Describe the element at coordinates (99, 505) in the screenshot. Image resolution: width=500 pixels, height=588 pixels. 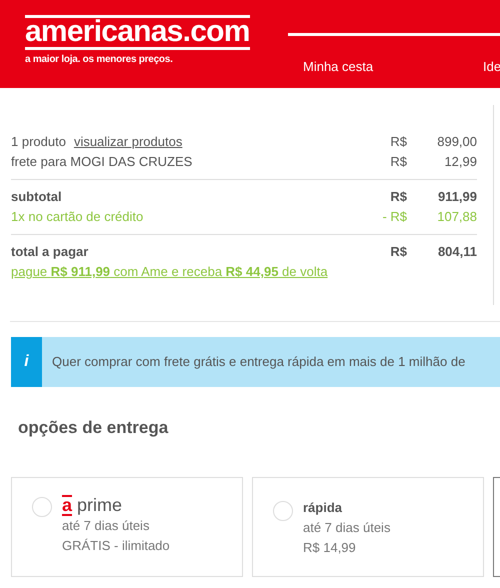
I see `option-title: prime` at that location.